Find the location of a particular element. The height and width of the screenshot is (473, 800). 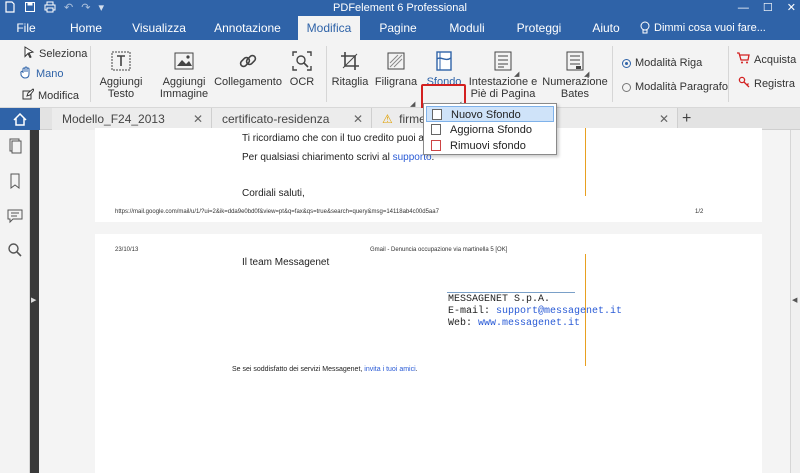

comments-icon is located at coordinates (15, 216).